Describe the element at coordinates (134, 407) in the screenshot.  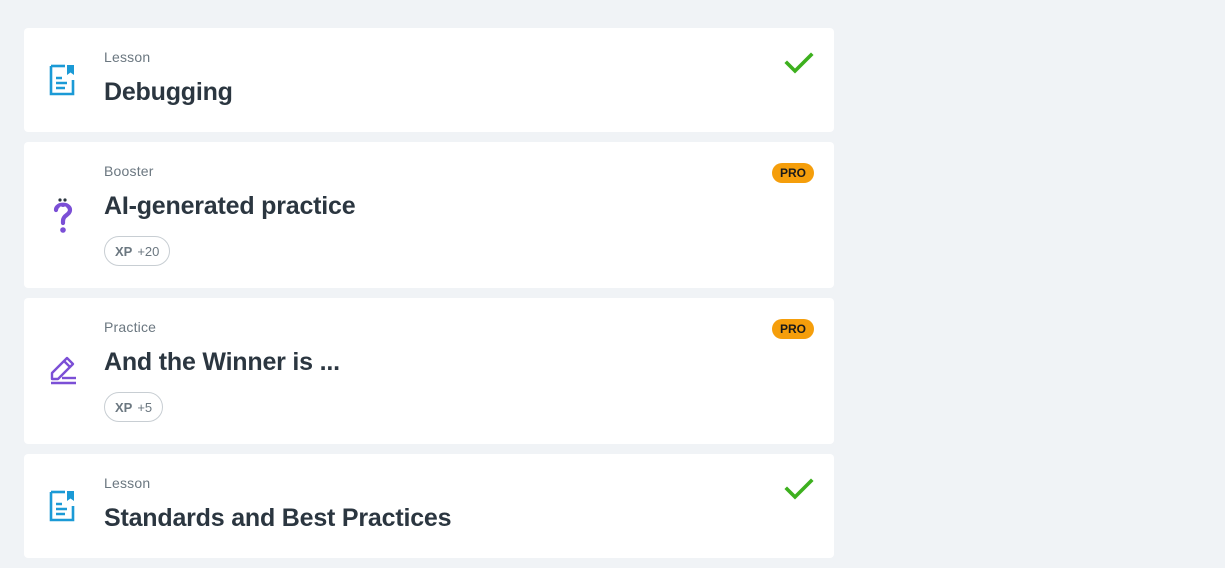
I see `xp-badge: XP +5` at that location.